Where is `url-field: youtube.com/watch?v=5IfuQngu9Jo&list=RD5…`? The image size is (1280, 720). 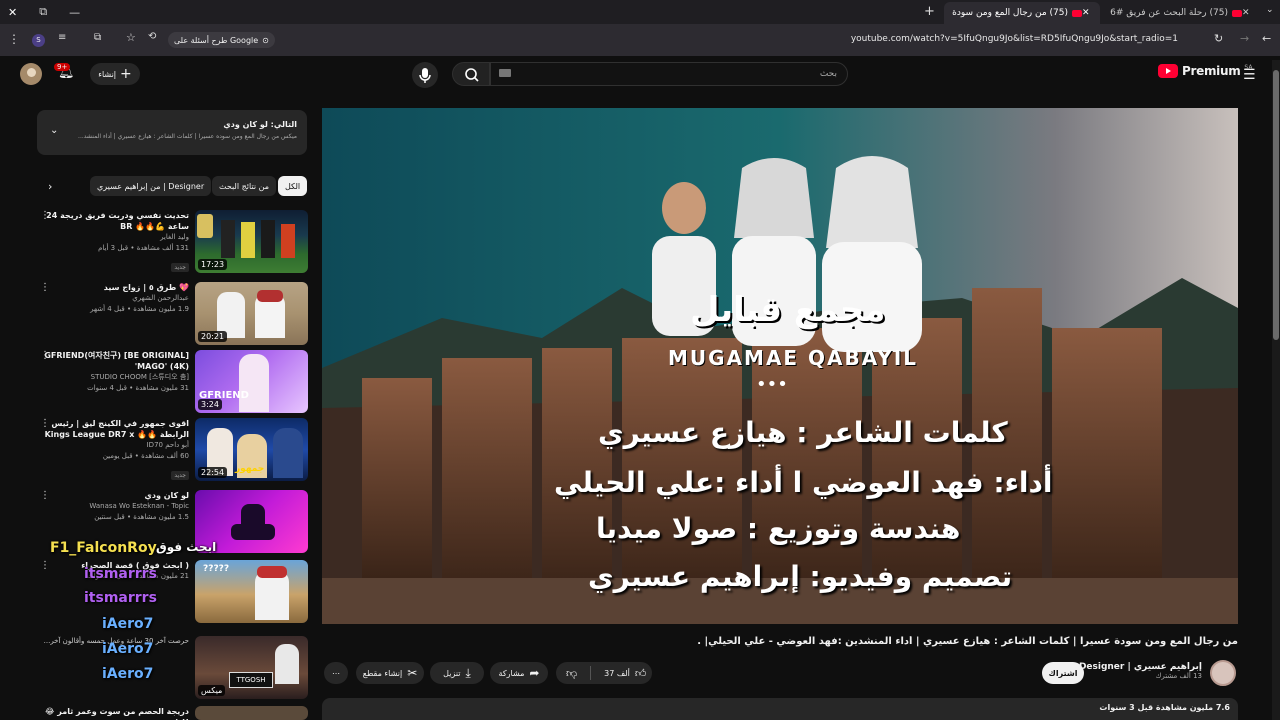
url-field: youtube.com/watch?v=5IfuQngu9Jo&list=RD5… is located at coordinates (949, 39).